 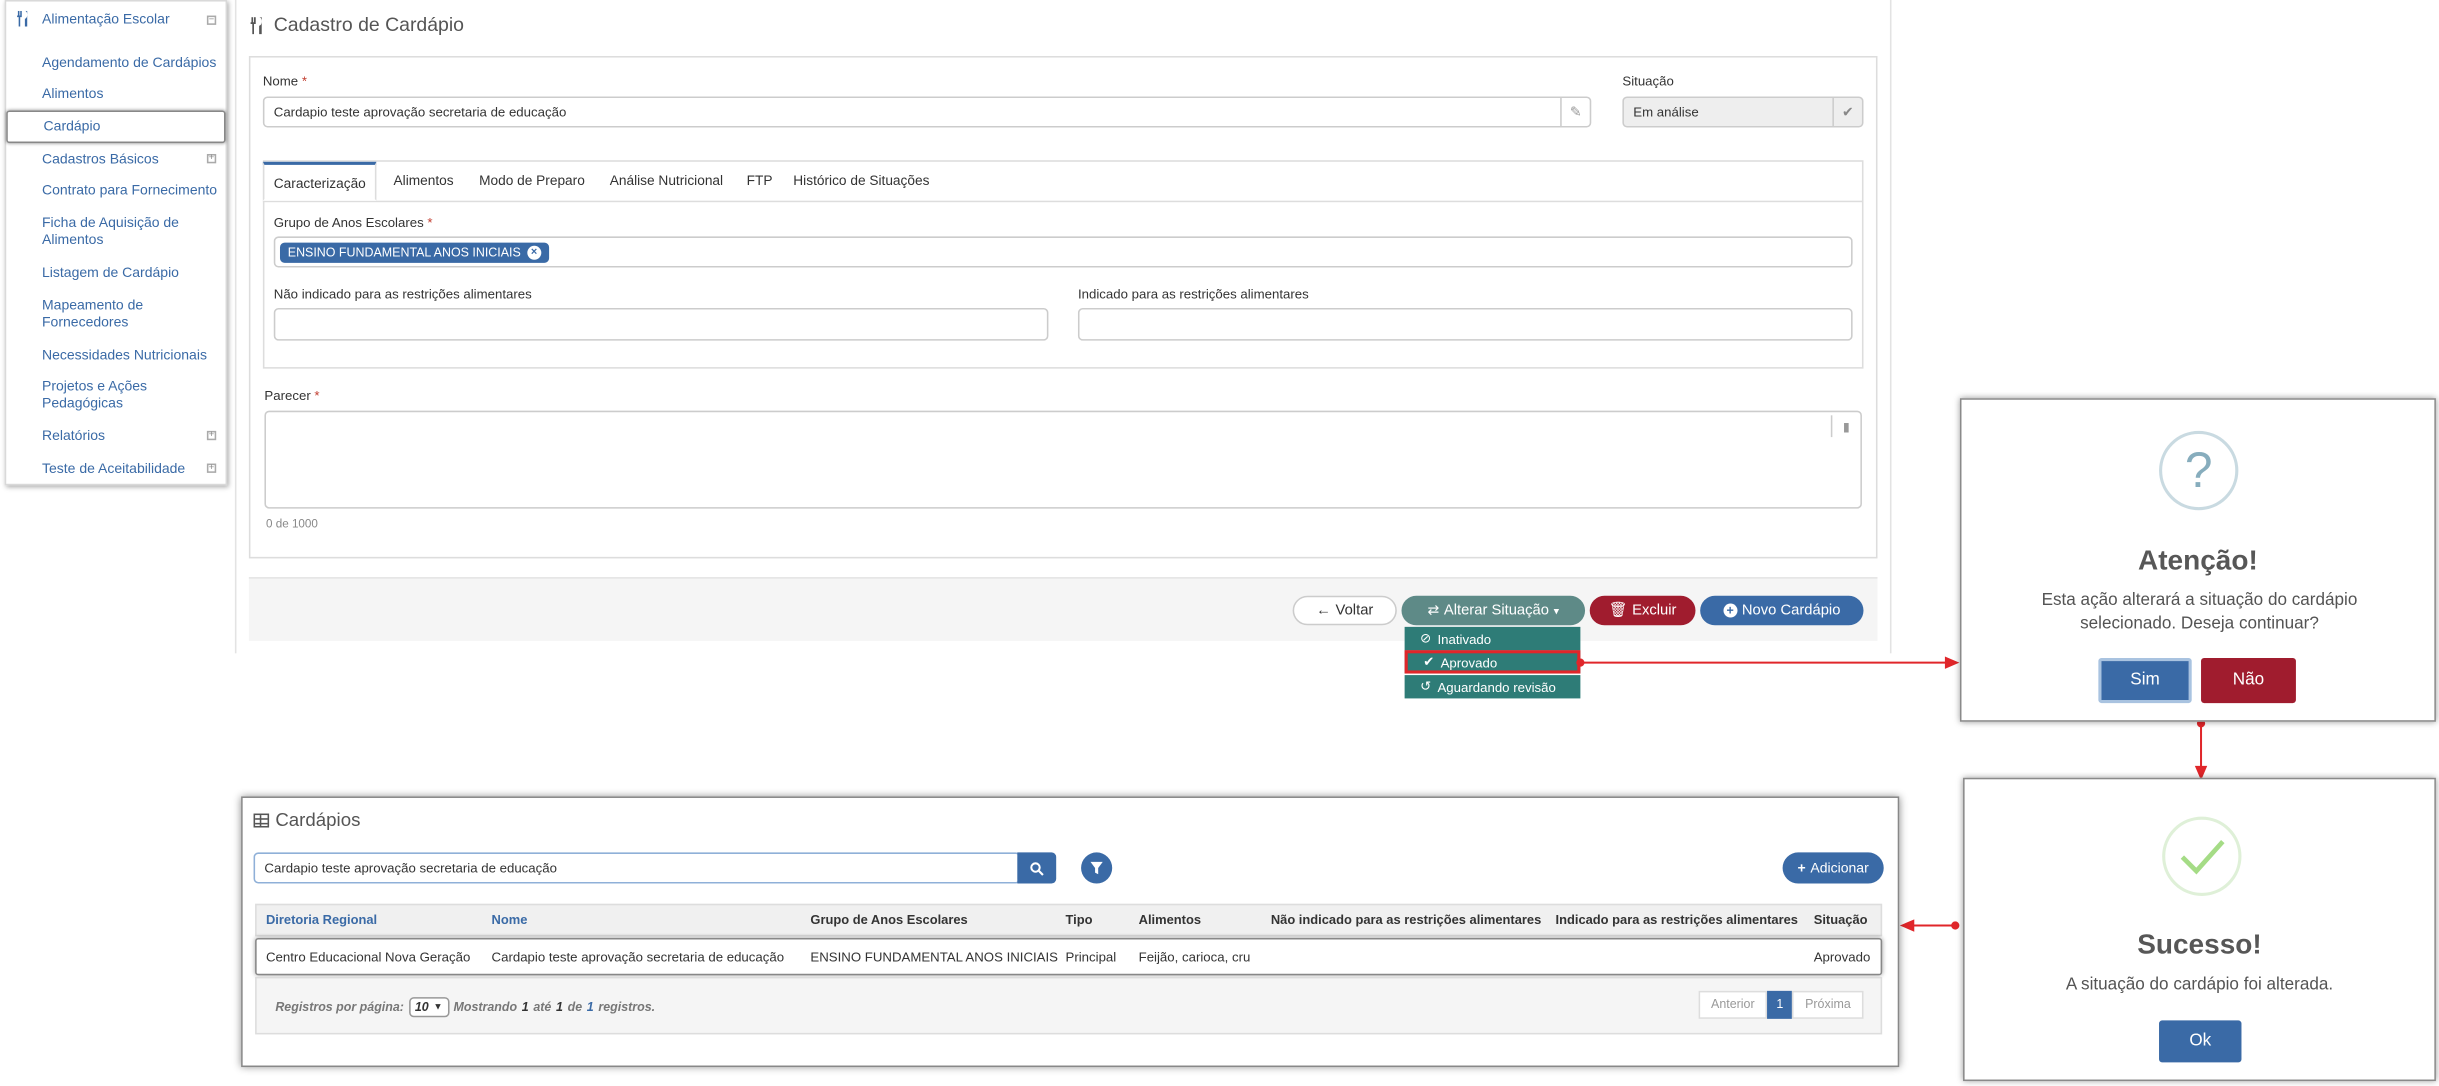 What do you see at coordinates (2202, 856) in the screenshot?
I see `success-check-icon` at bounding box center [2202, 856].